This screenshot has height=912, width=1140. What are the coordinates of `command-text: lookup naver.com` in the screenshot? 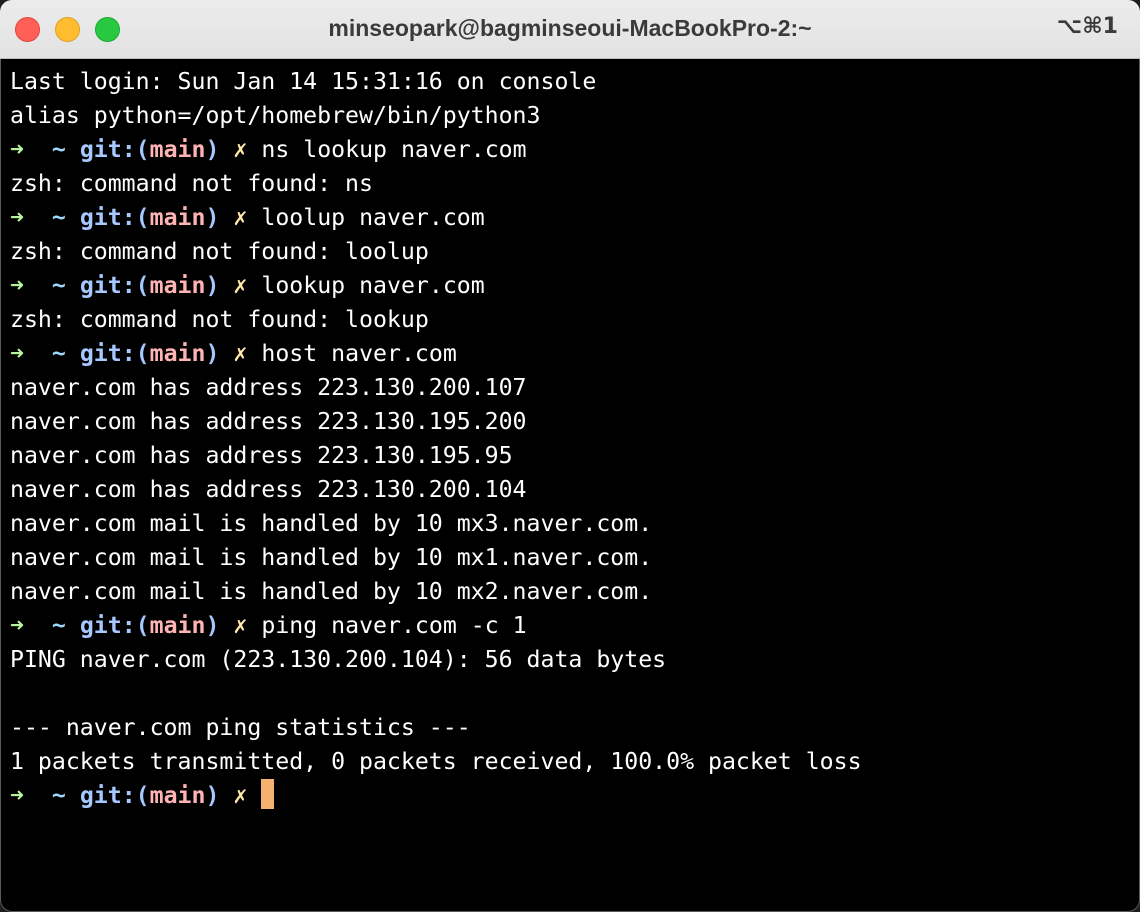 It's located at (373, 285).